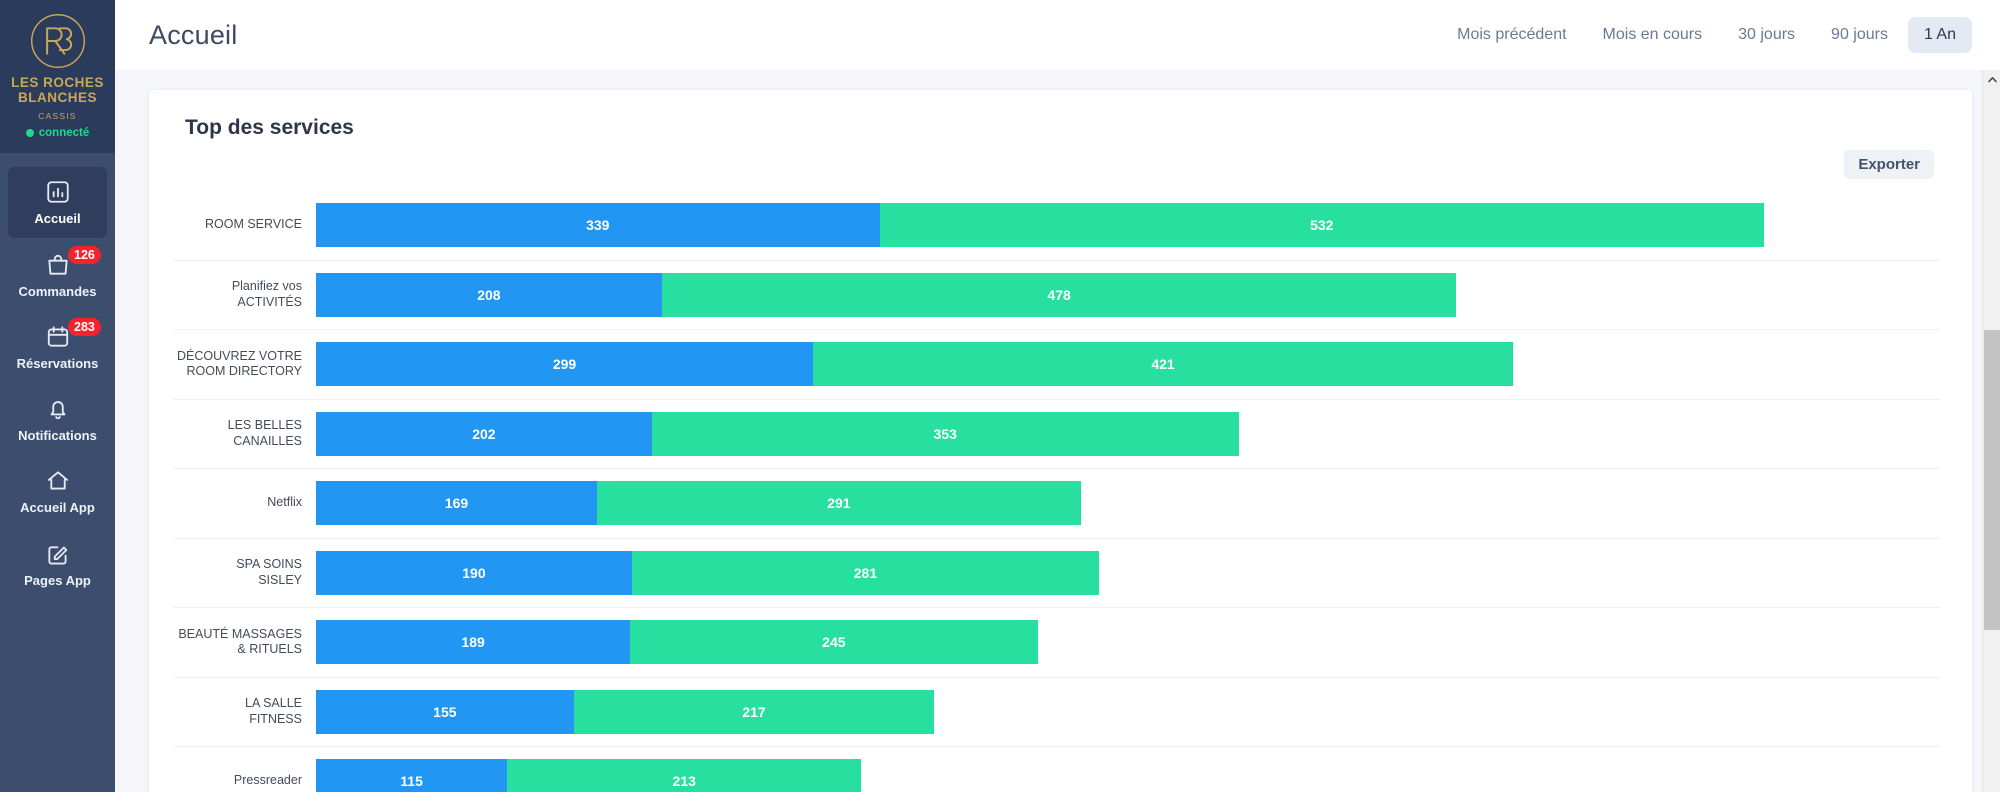  I want to click on sidebar-item-label: Accueil, so click(57, 219).